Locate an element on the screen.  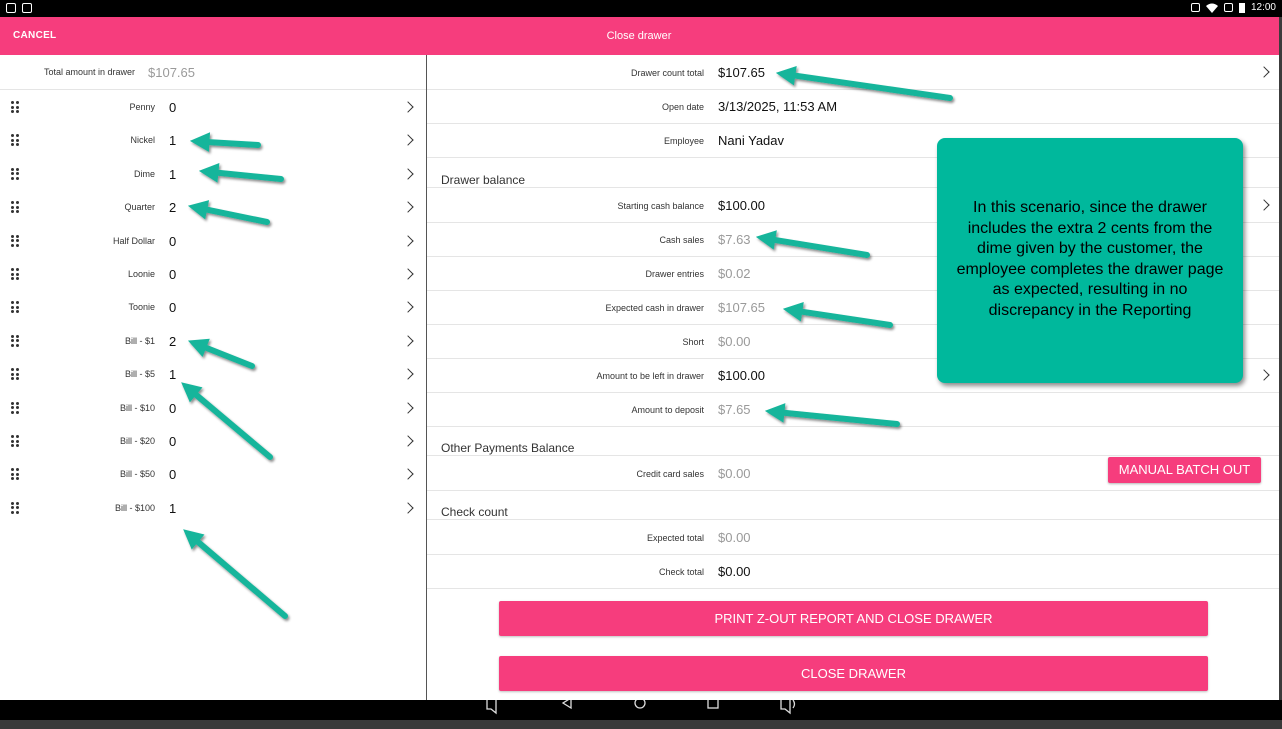
app-bar: CANCEL Close drawer is located at coordinates (641, 36).